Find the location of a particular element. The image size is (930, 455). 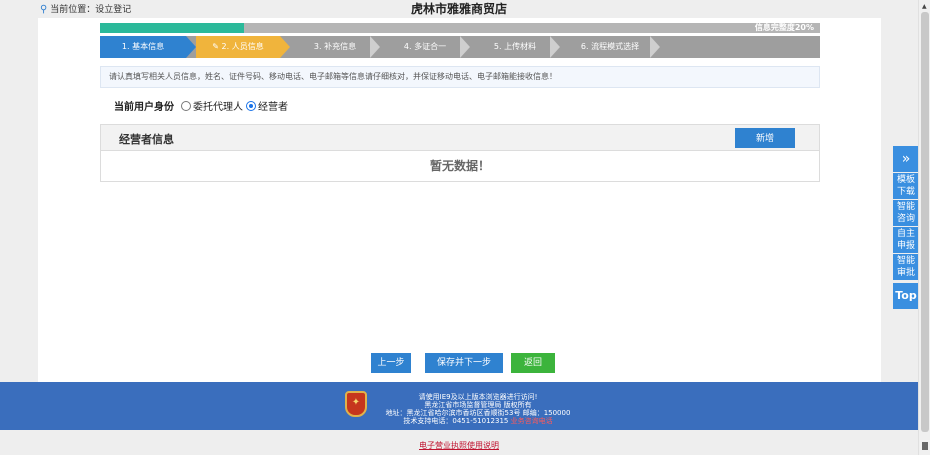

radio-agent is located at coordinates (186, 105).